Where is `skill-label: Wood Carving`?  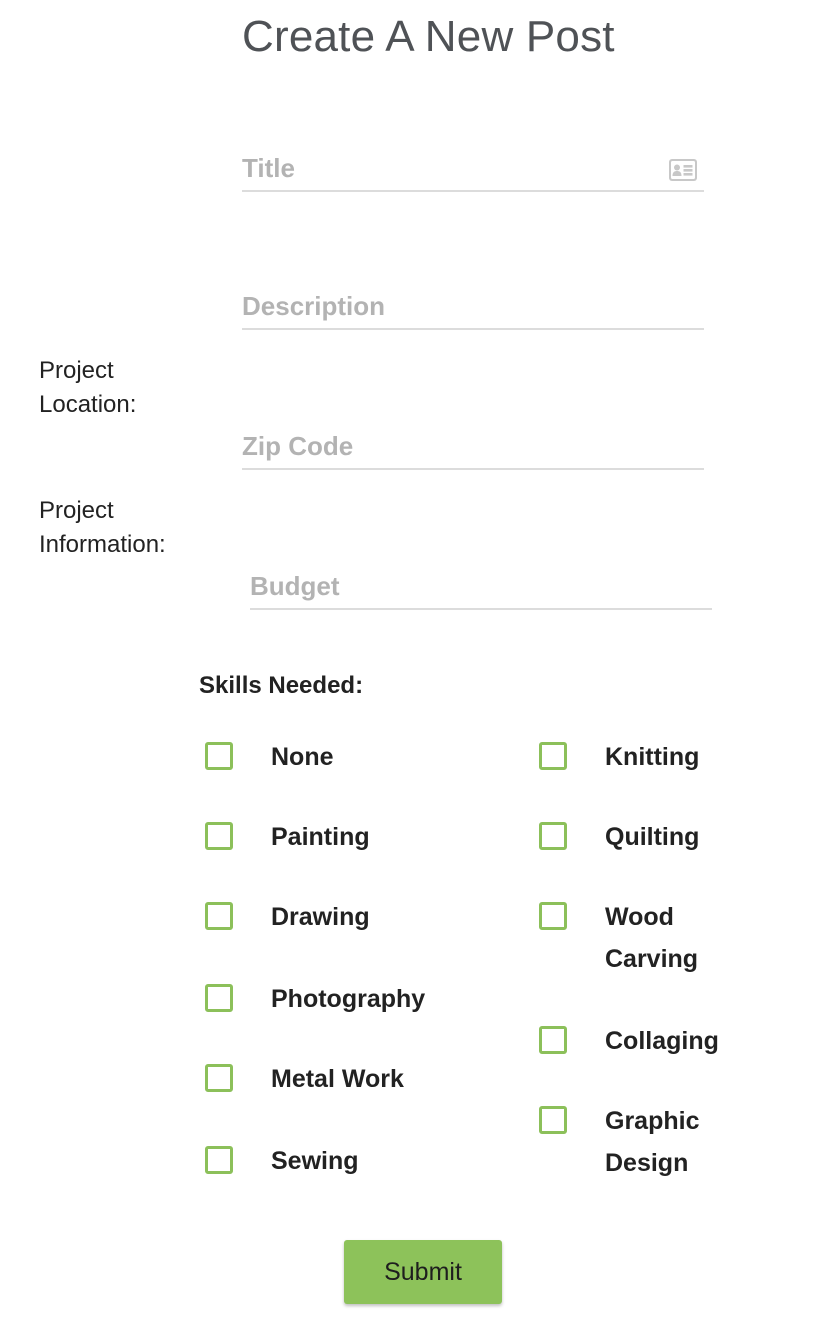
skill-label: Wood Carving is located at coordinates (652, 938).